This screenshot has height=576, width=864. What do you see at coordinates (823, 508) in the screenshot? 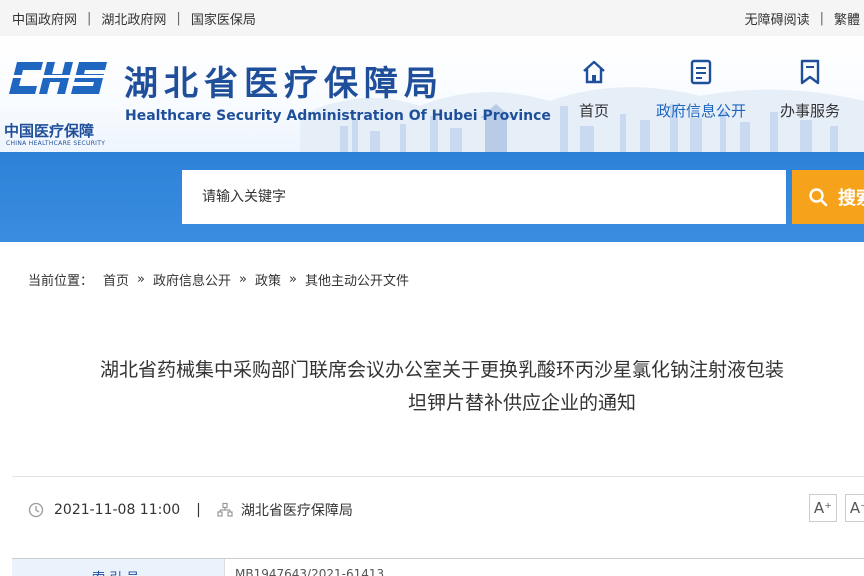
I see `font-size-increase-button: A⁺` at bounding box center [823, 508].